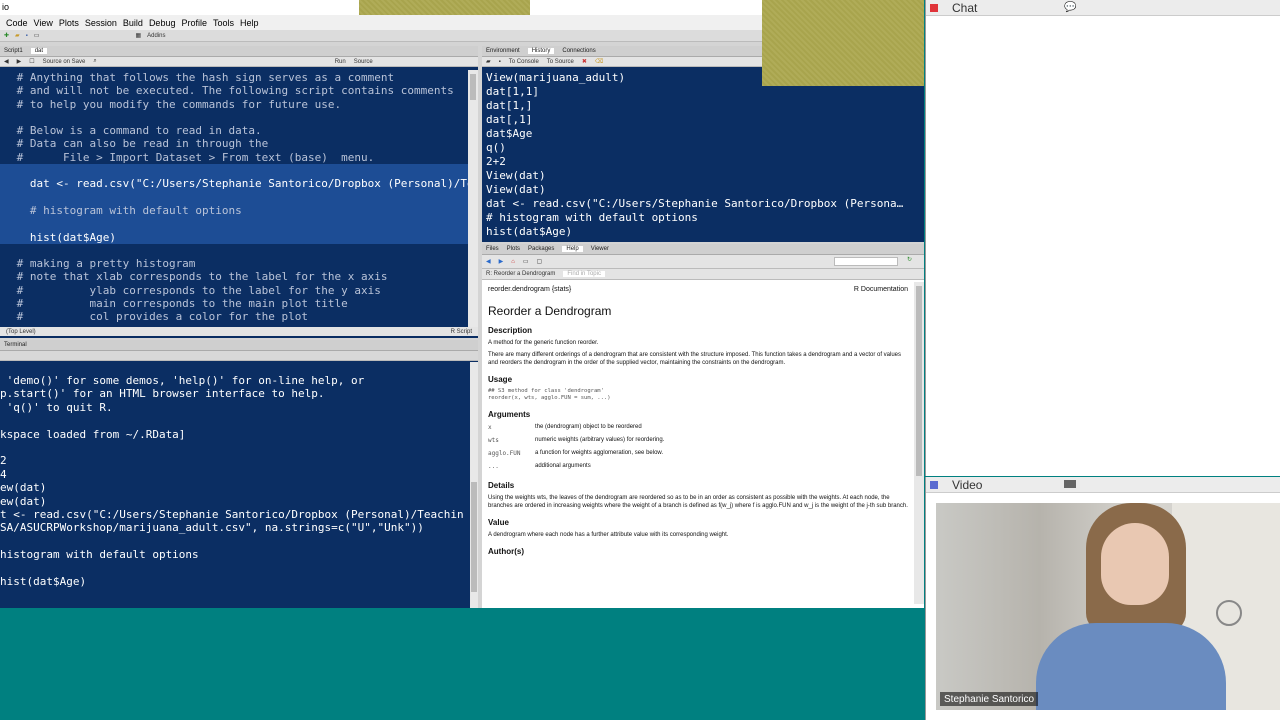 This screenshot has width=1280, height=720. What do you see at coordinates (461, 332) in the screenshot?
I see `file-type-label: R Script` at bounding box center [461, 332].